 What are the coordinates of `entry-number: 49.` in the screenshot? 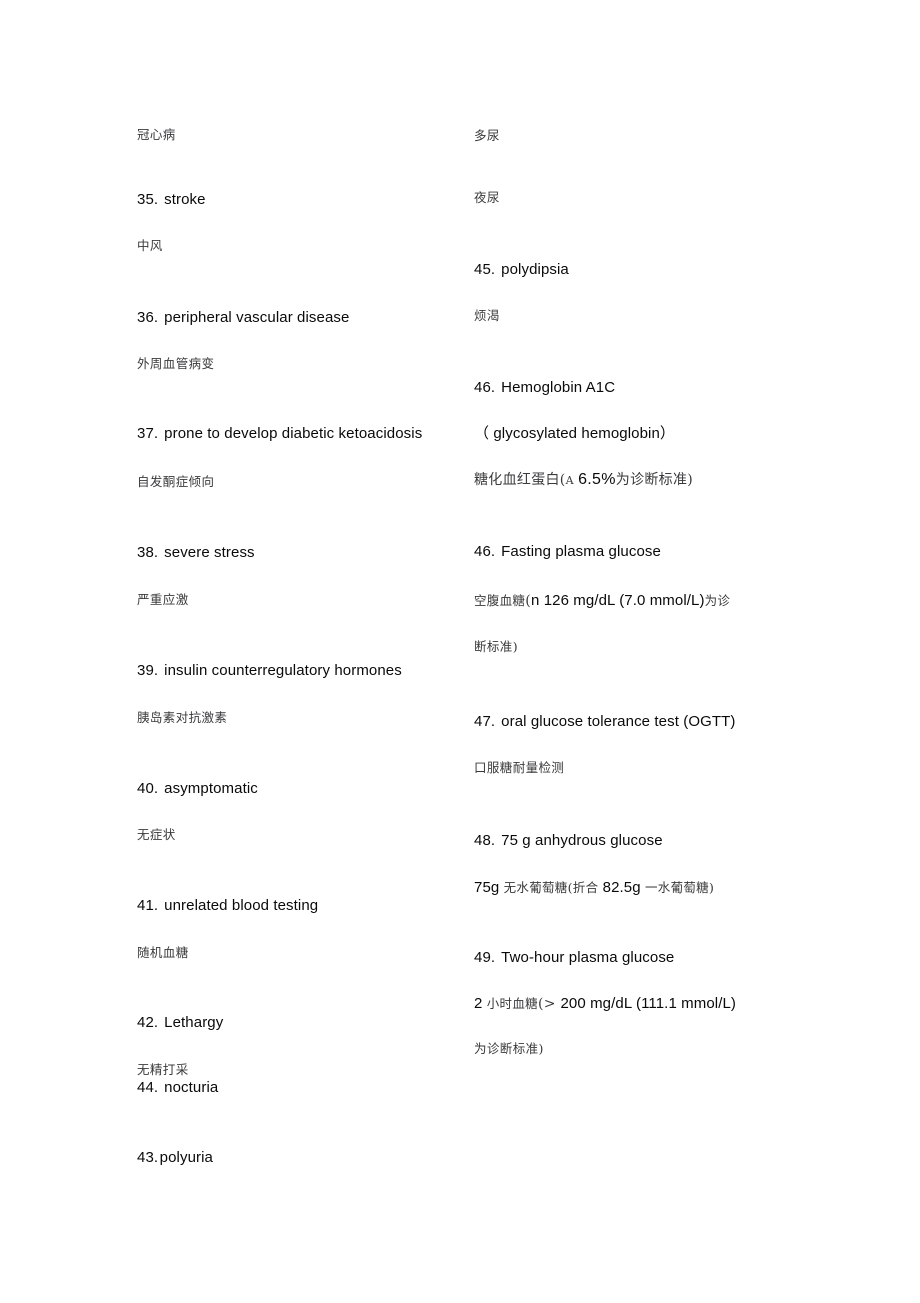 It's located at (485, 957).